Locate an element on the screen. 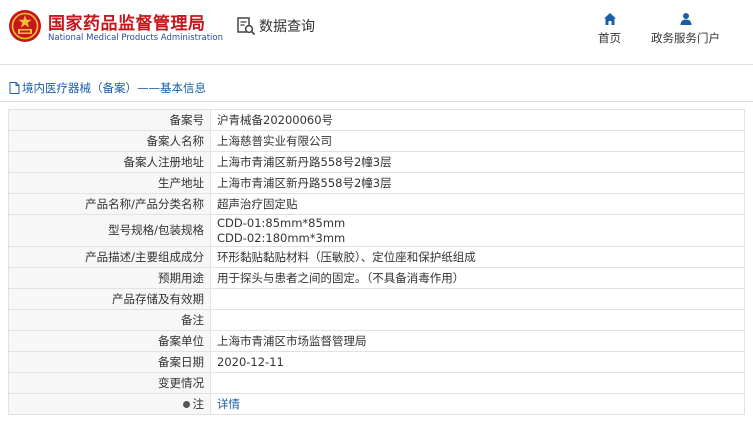 The width and height of the screenshot is (753, 427). row-value: CDD-01:85mm*85mm CDD-02:180mm*3mm is located at coordinates (477, 230).